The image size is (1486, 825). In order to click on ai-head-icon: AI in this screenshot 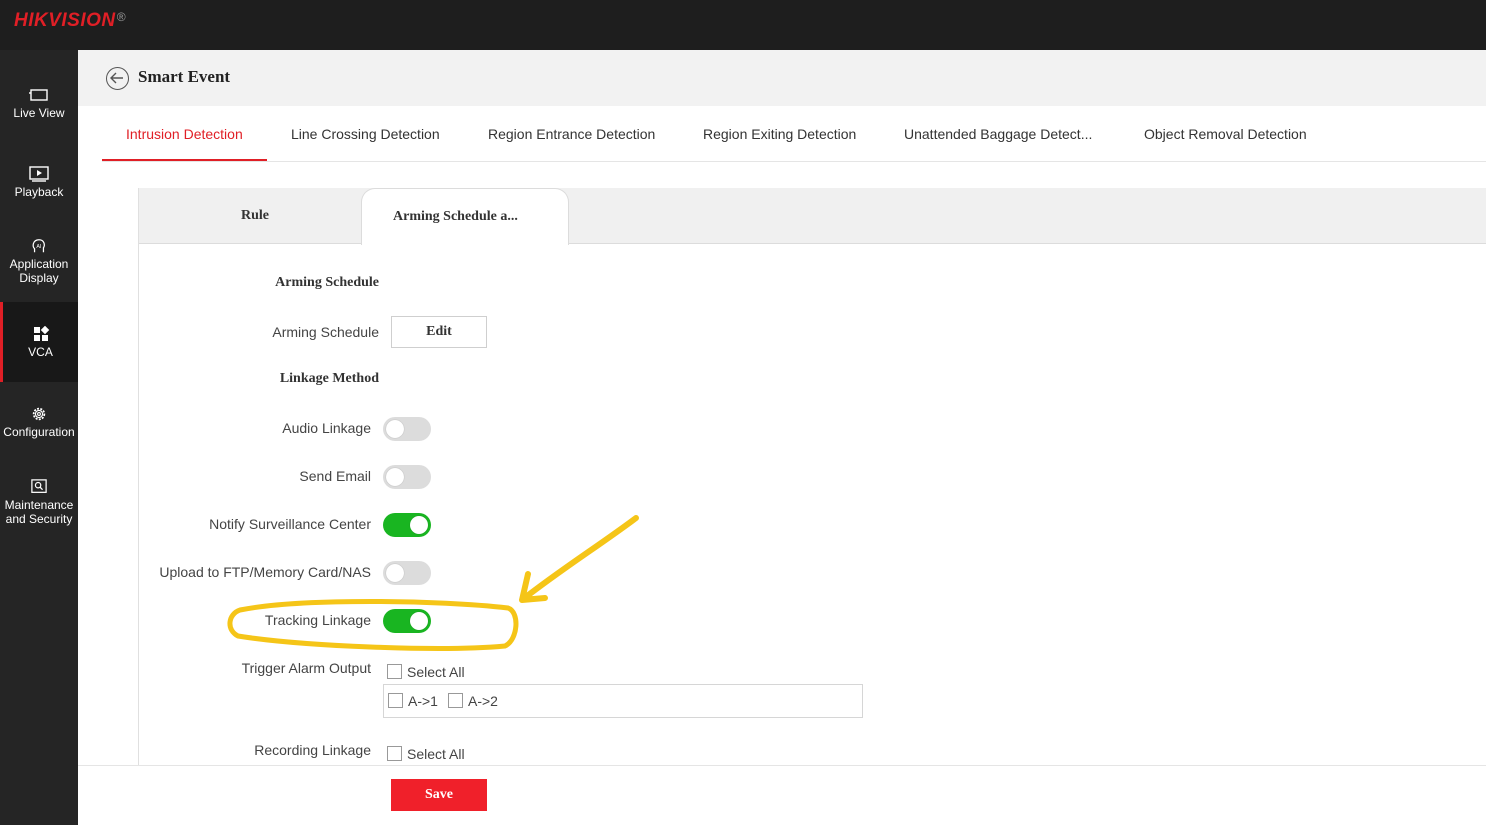, I will do `click(38, 246)`.